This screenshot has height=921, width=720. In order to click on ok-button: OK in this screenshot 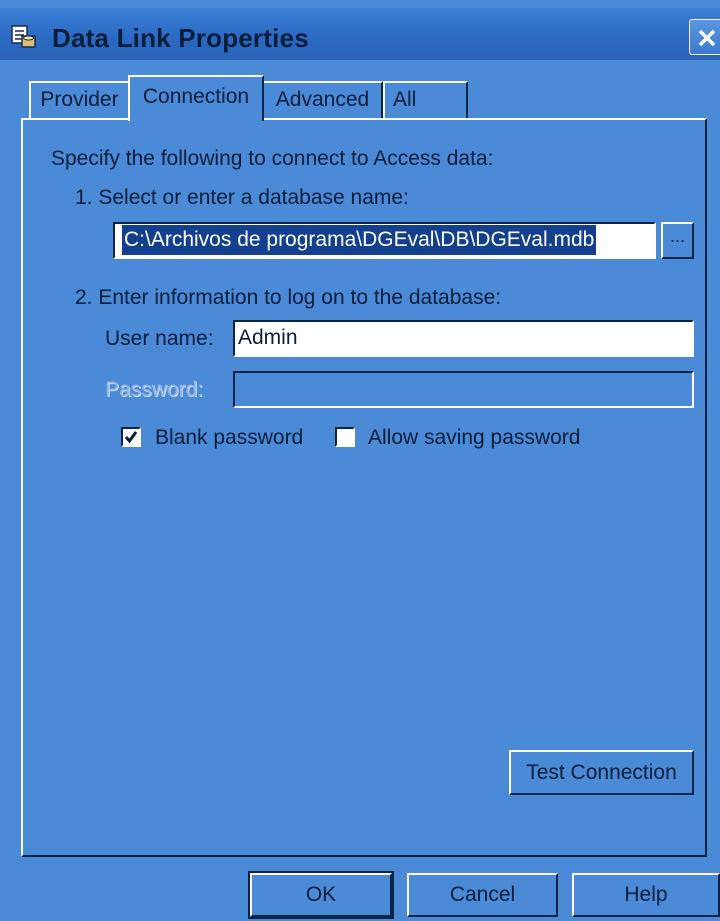, I will do `click(321, 895)`.